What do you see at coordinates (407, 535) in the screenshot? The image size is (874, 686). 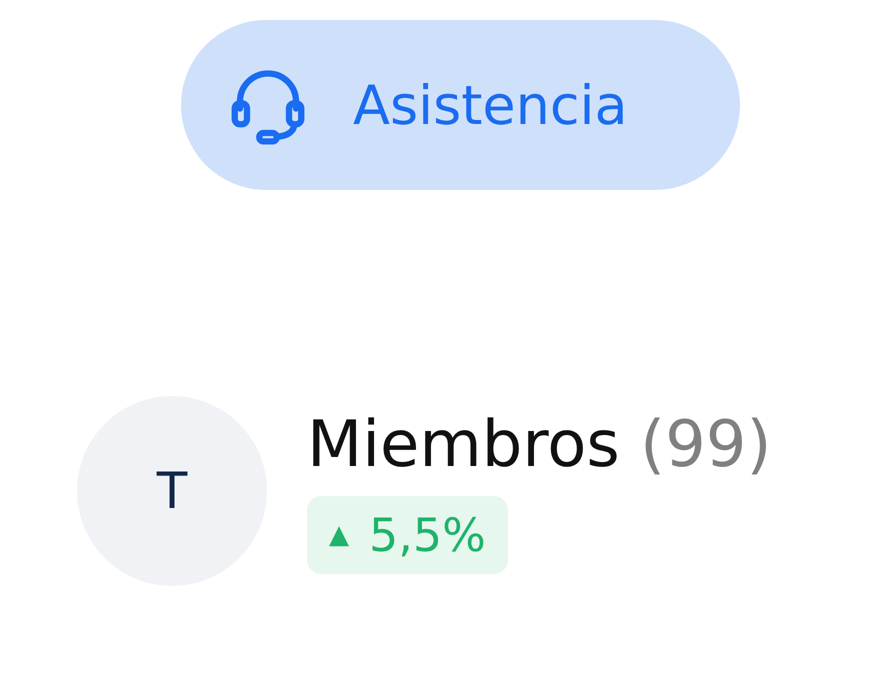 I see `change-badge: ▲ 5,5%` at bounding box center [407, 535].